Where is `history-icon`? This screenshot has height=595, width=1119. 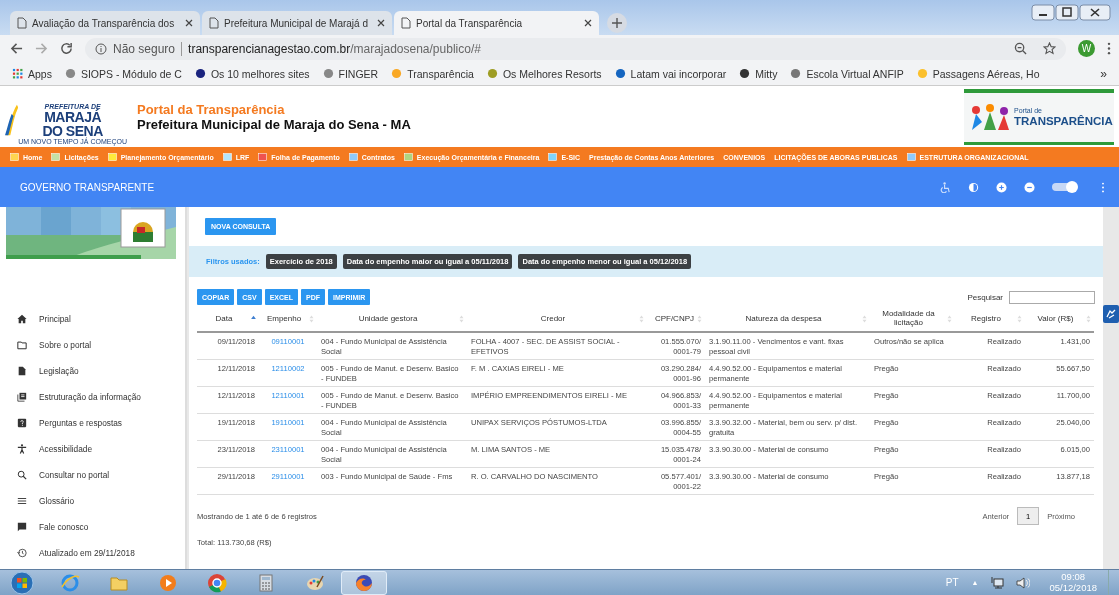
history-icon is located at coordinates (22, 553).